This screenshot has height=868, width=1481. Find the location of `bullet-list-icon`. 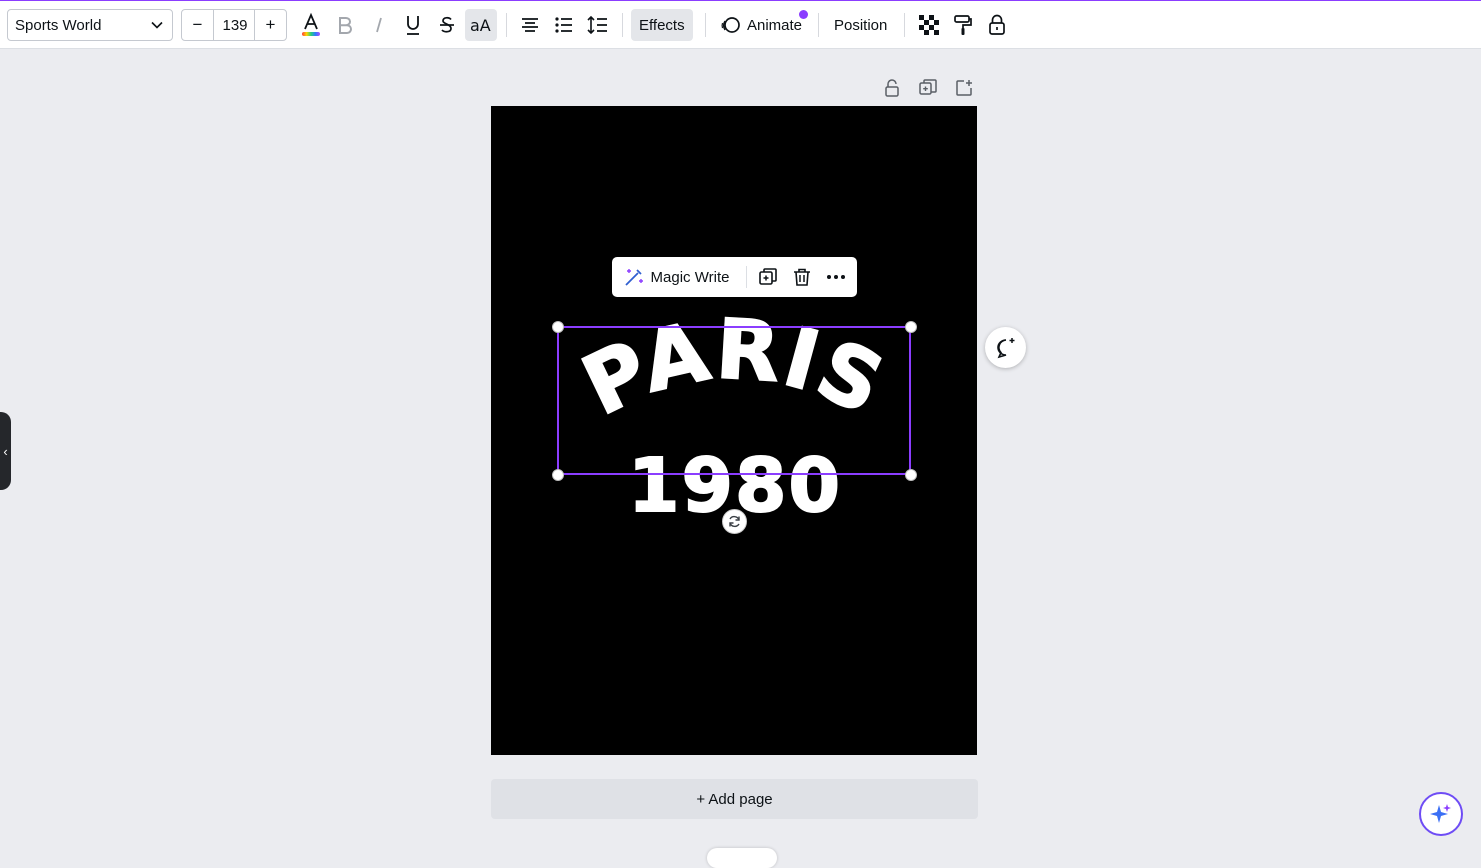

bullet-list-icon is located at coordinates (563, 25).